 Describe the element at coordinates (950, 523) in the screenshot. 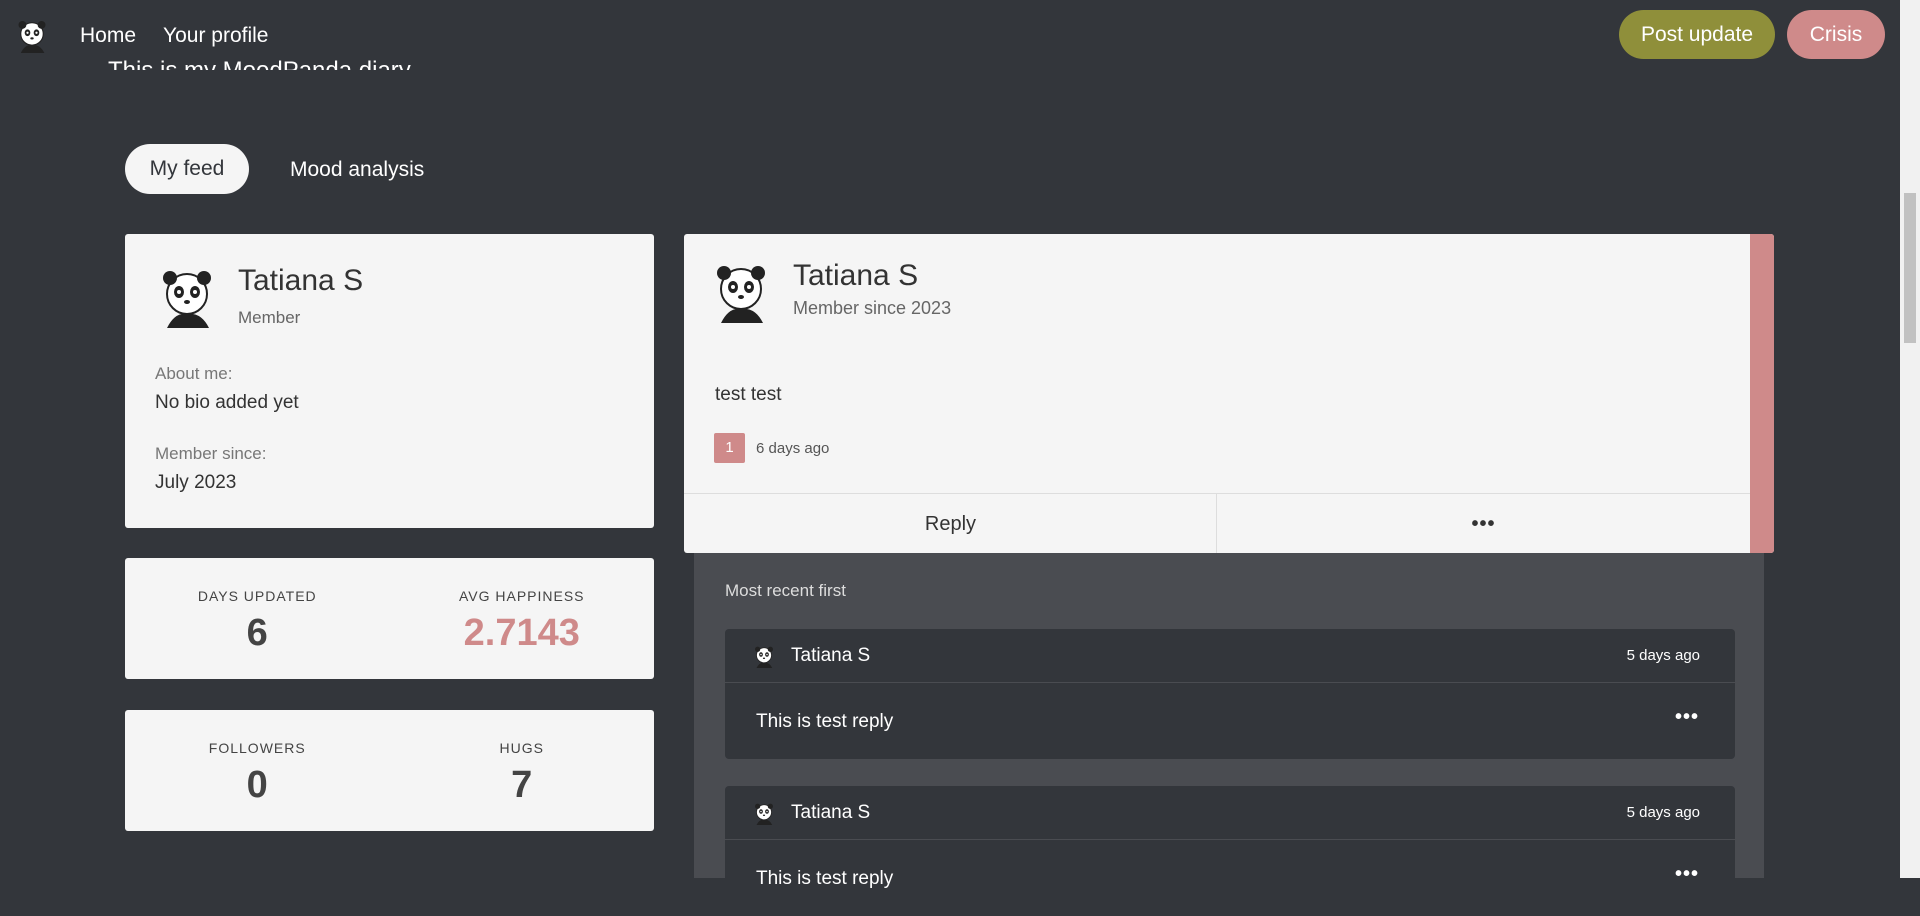

I see `reply-button: Reply` at that location.